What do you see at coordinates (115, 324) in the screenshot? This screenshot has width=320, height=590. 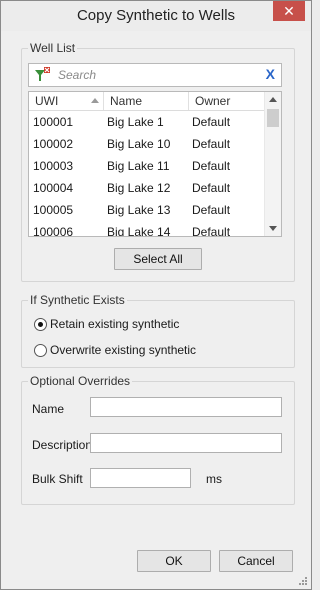 I see `retain-label: Retain existing synthetic` at bounding box center [115, 324].